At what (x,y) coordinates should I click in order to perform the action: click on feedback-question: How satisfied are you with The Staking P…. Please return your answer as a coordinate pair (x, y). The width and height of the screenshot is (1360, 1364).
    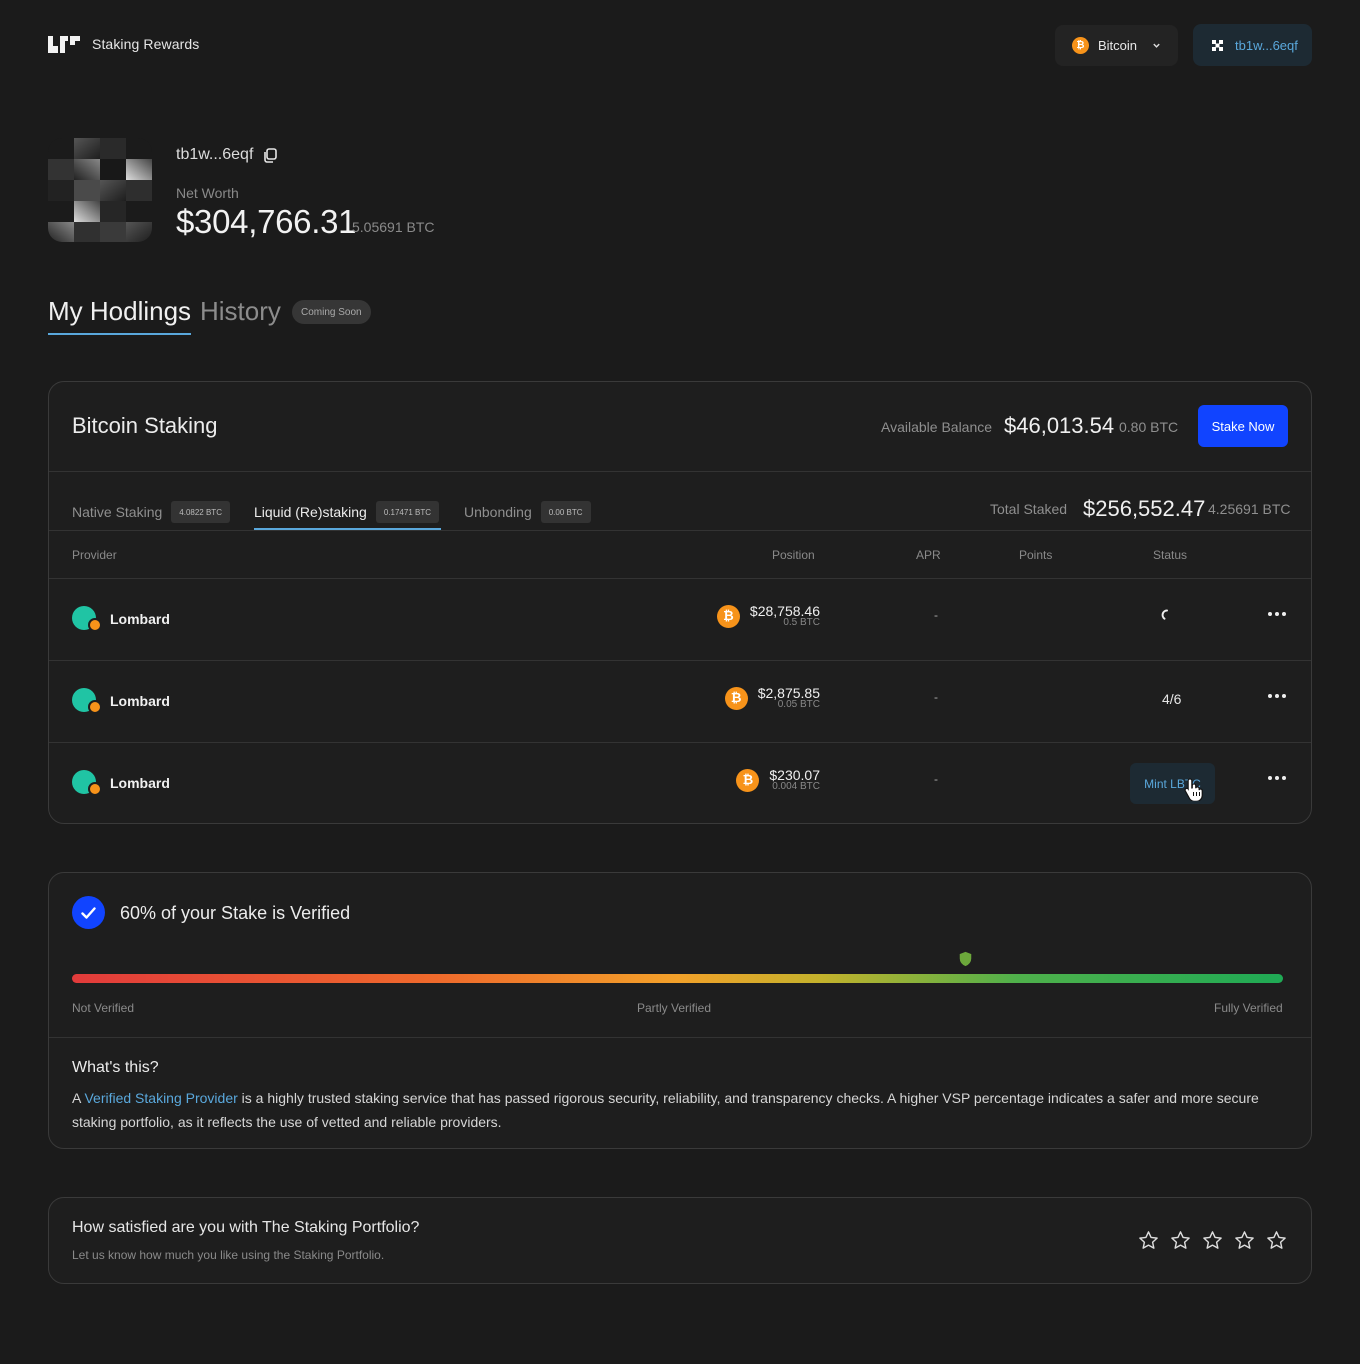
    Looking at the image, I should click on (246, 1227).